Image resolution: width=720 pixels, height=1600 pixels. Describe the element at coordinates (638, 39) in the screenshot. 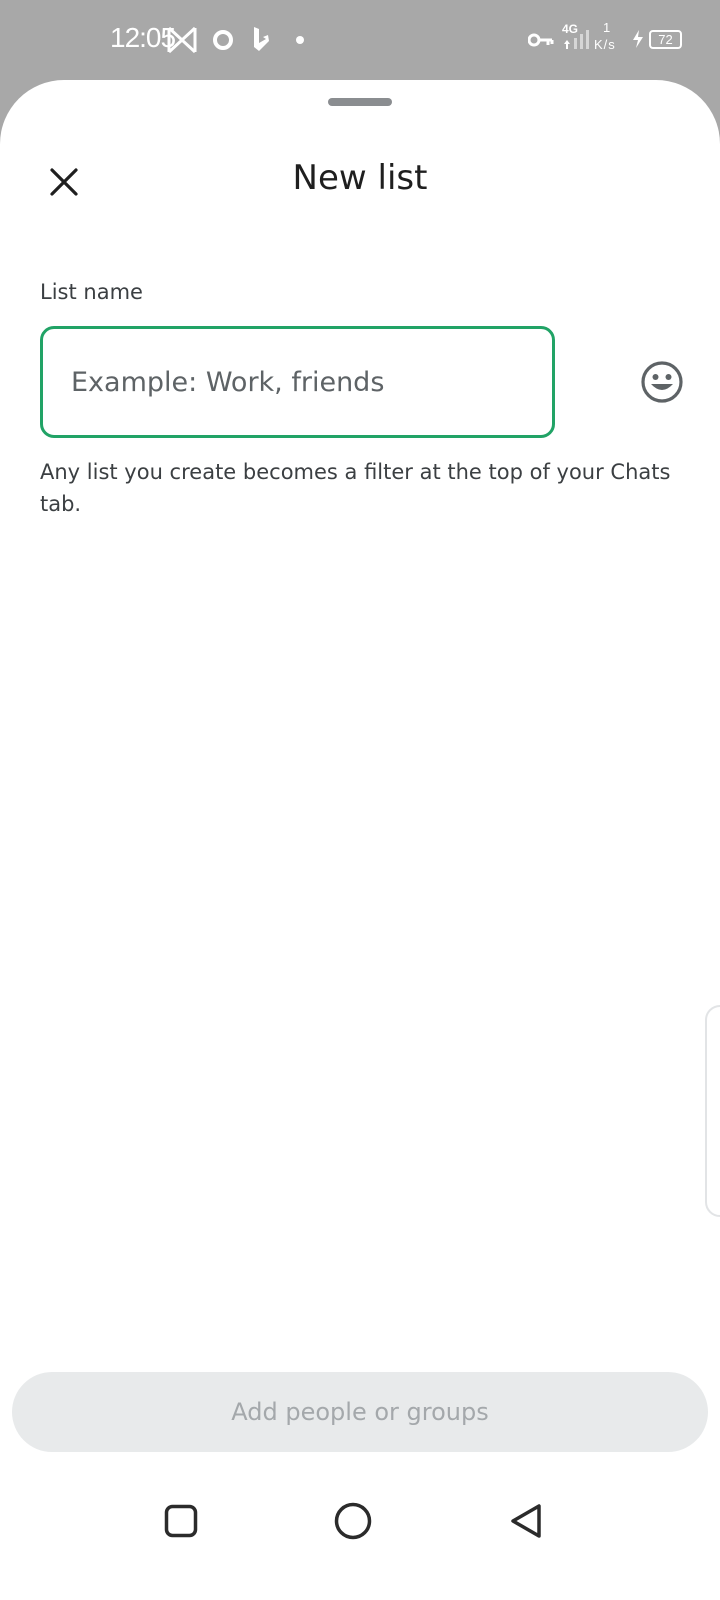

I see `charging-icon` at that location.